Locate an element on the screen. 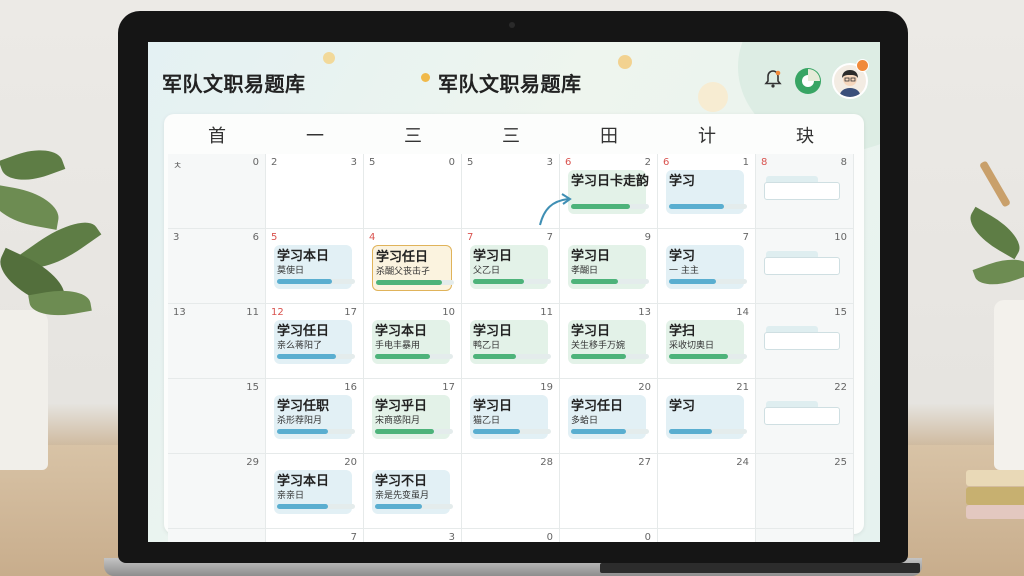 Image resolution: width=1024 pixels, height=576 pixels. day-number: 0 is located at coordinates (647, 537).